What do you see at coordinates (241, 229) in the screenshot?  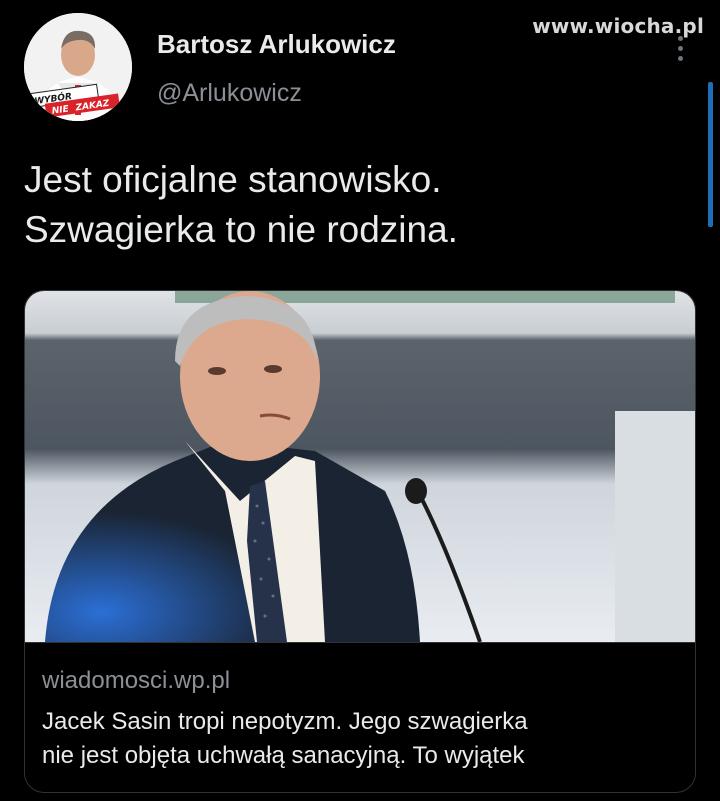 I see `tweet-line: Szwagierka to nie rodzina.` at bounding box center [241, 229].